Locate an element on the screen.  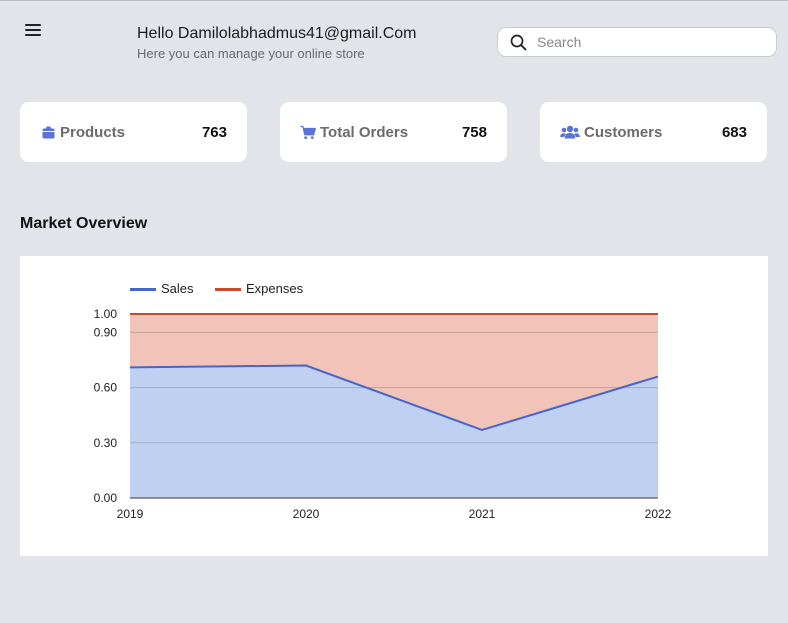
stat-card-total-orders: Total Orders 758 is located at coordinates (393, 132).